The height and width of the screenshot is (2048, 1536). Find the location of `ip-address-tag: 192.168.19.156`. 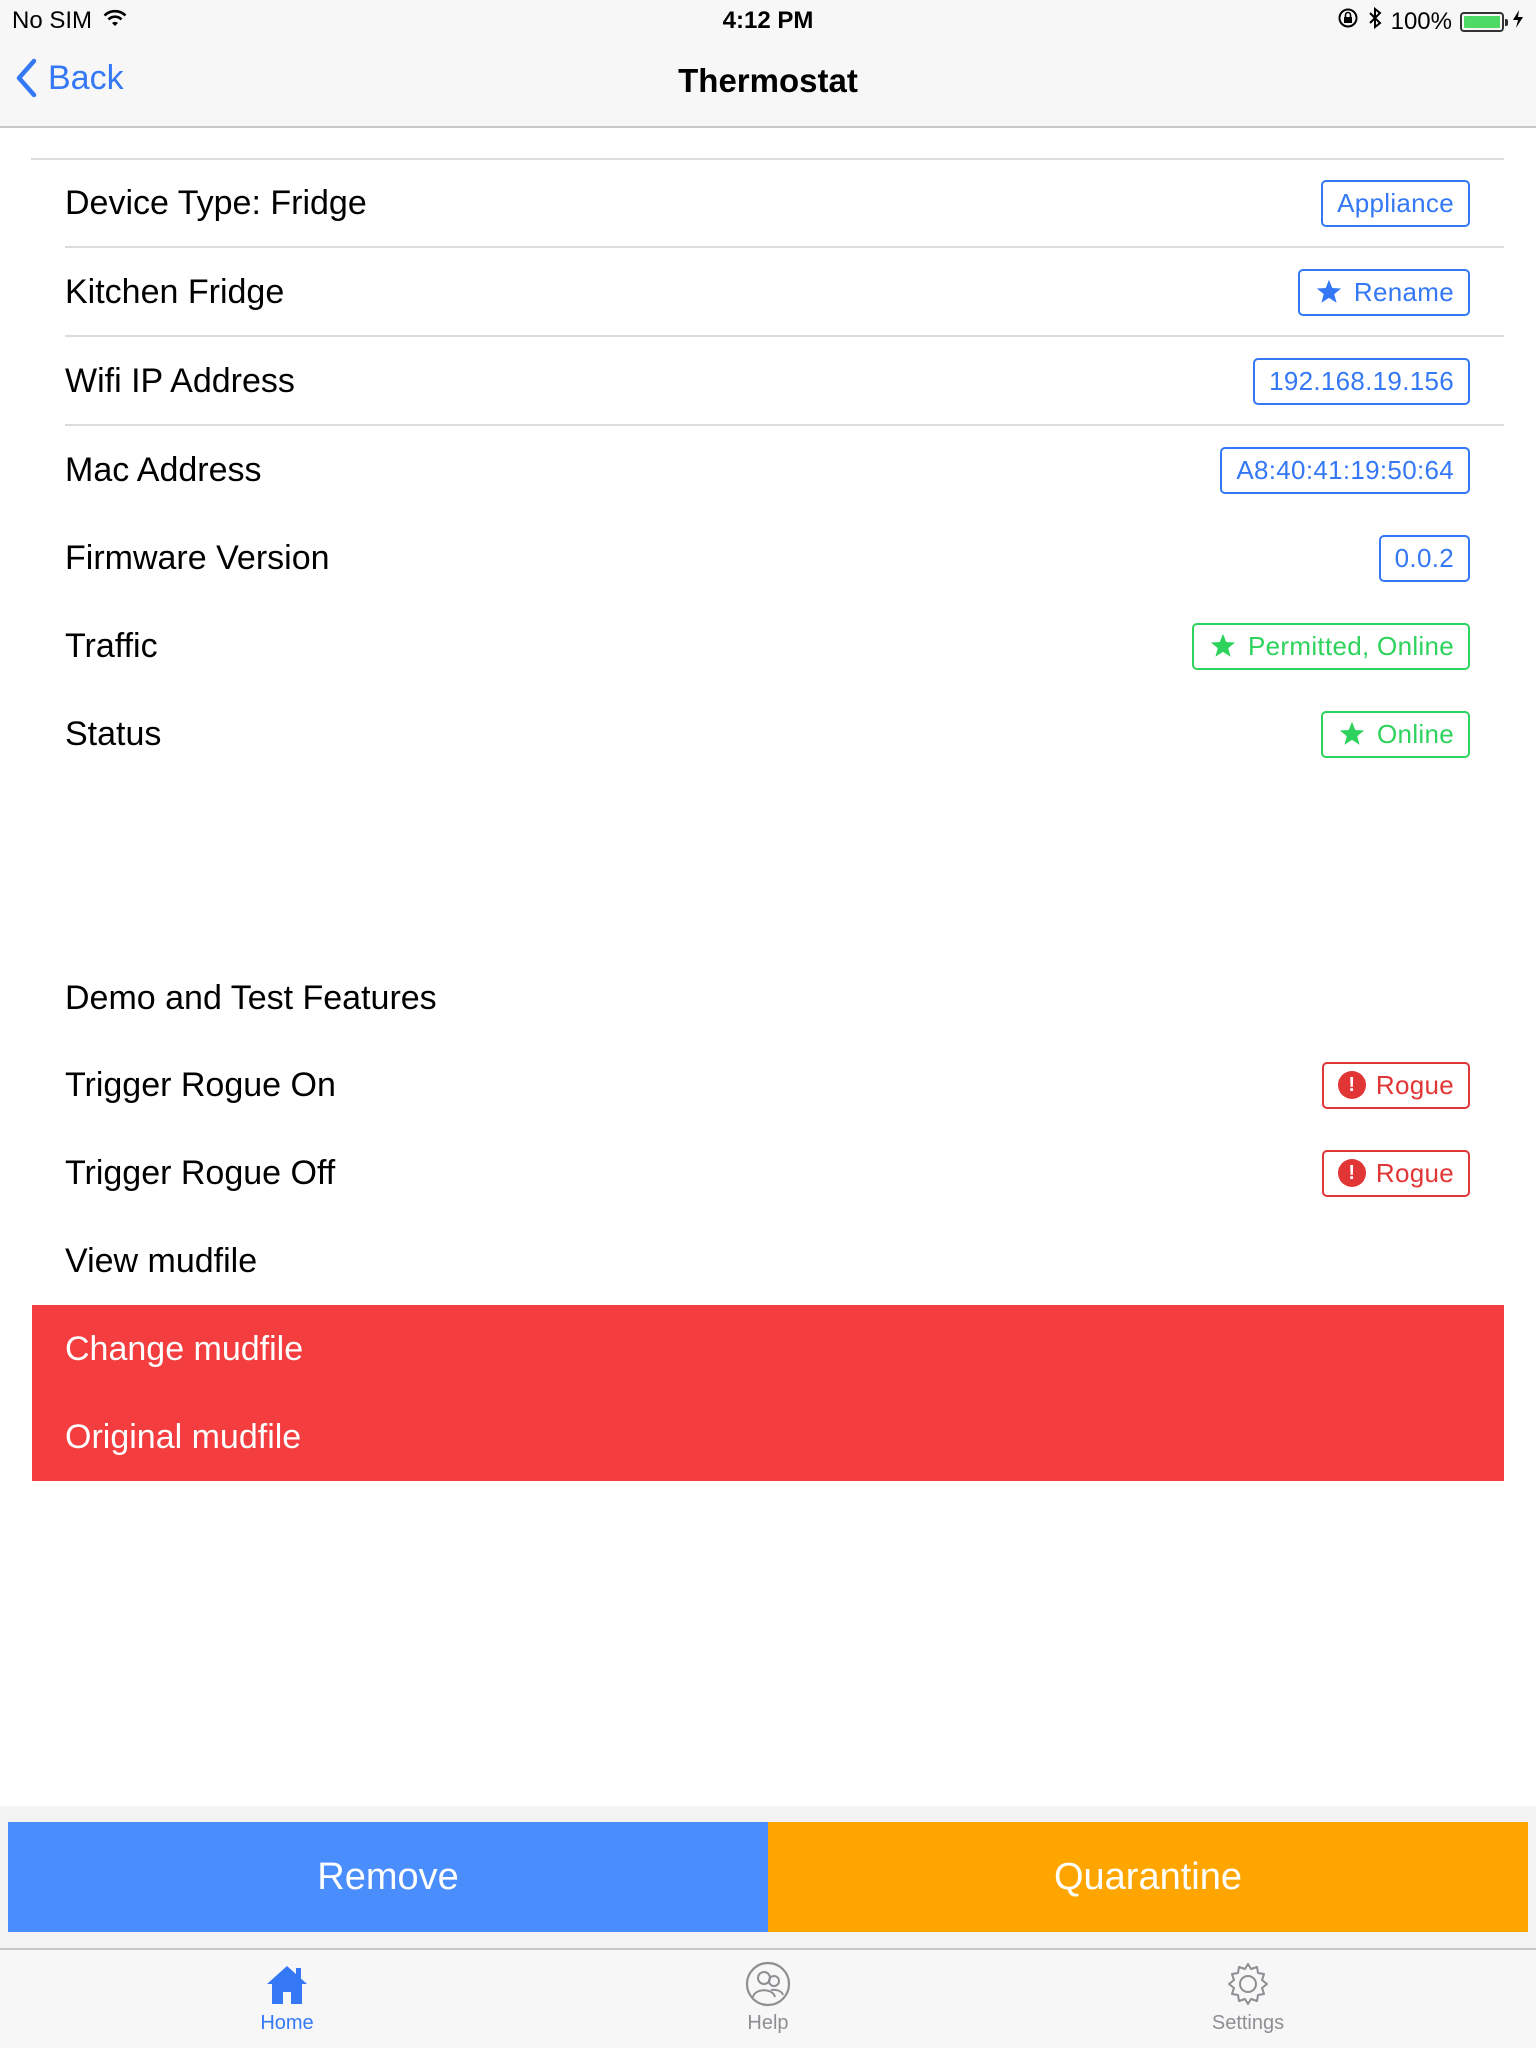

ip-address-tag: 192.168.19.156 is located at coordinates (1361, 381).